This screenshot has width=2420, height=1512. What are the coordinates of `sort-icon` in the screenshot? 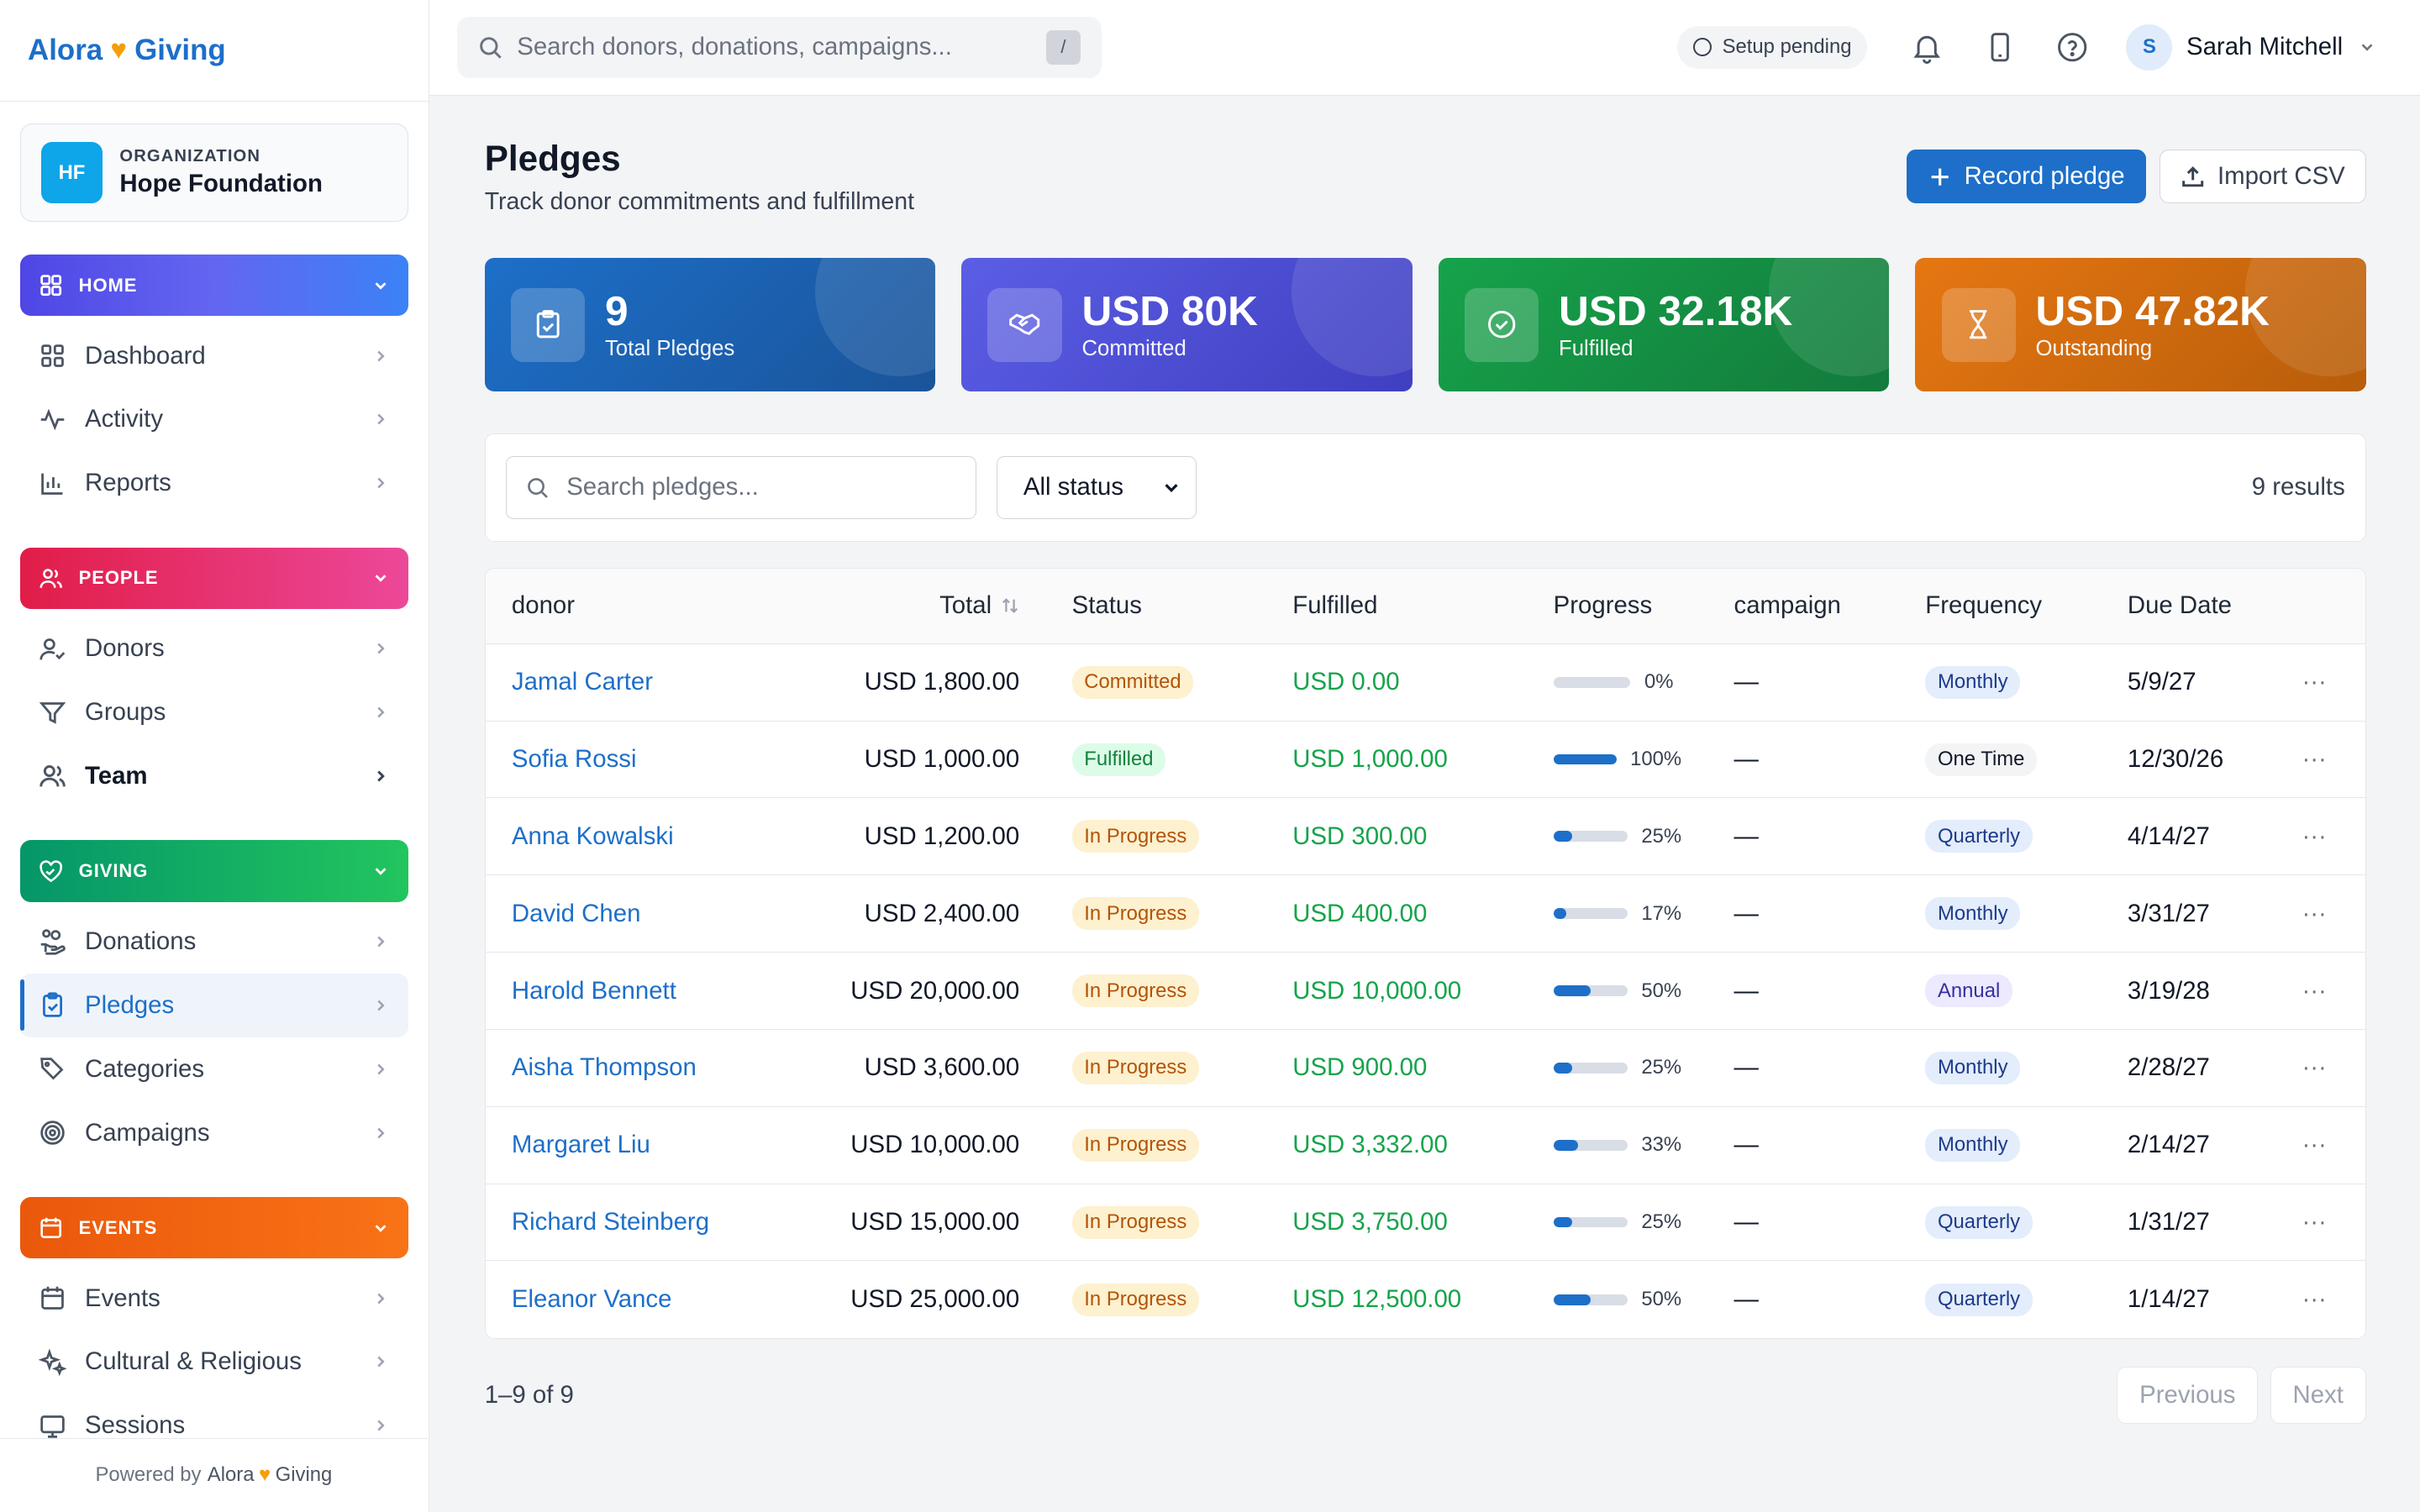 It's located at (1010, 605).